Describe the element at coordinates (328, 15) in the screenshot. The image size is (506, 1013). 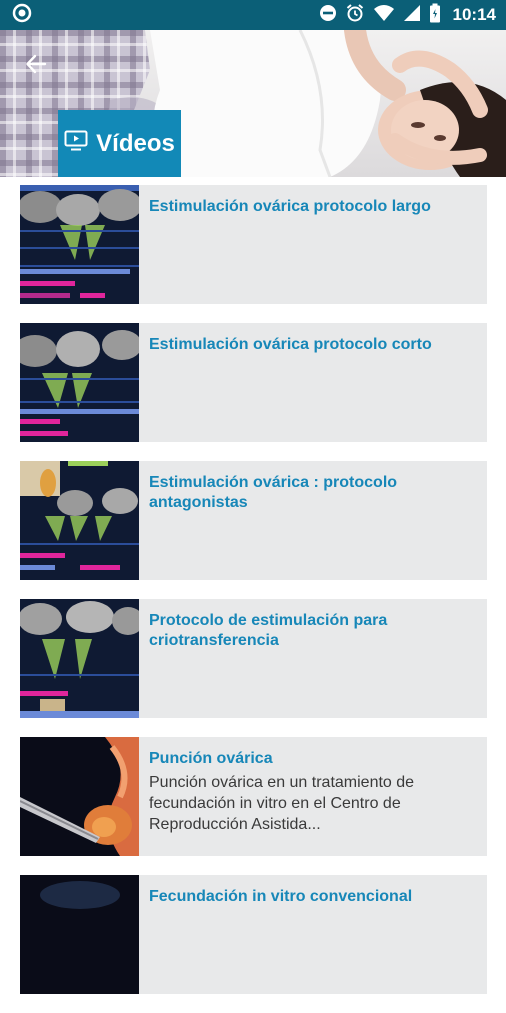
I see `do-not-disturb-icon` at that location.